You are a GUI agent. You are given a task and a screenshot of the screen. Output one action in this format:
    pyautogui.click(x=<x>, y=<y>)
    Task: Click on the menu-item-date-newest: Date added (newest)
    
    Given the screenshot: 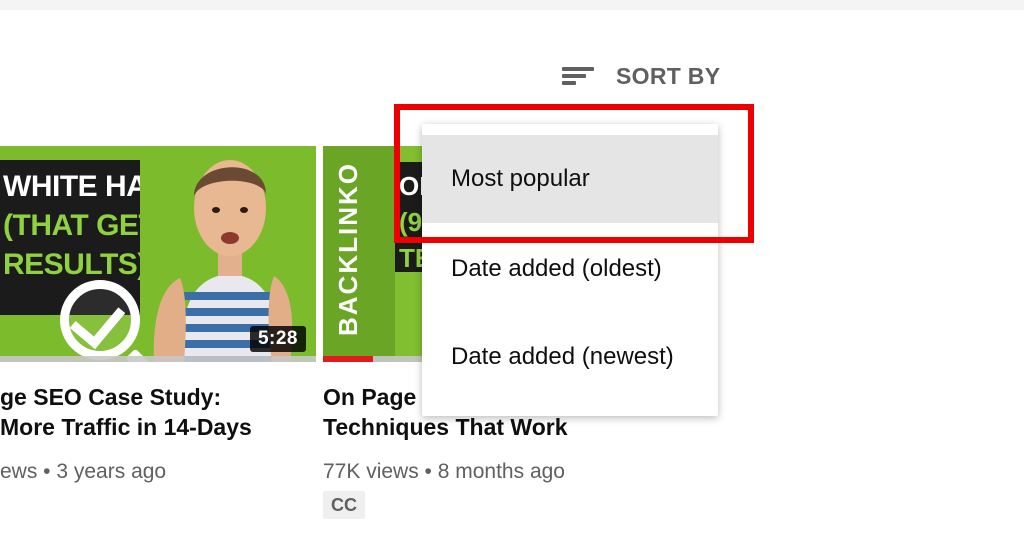 What is the action you would take?
    pyautogui.click(x=570, y=357)
    